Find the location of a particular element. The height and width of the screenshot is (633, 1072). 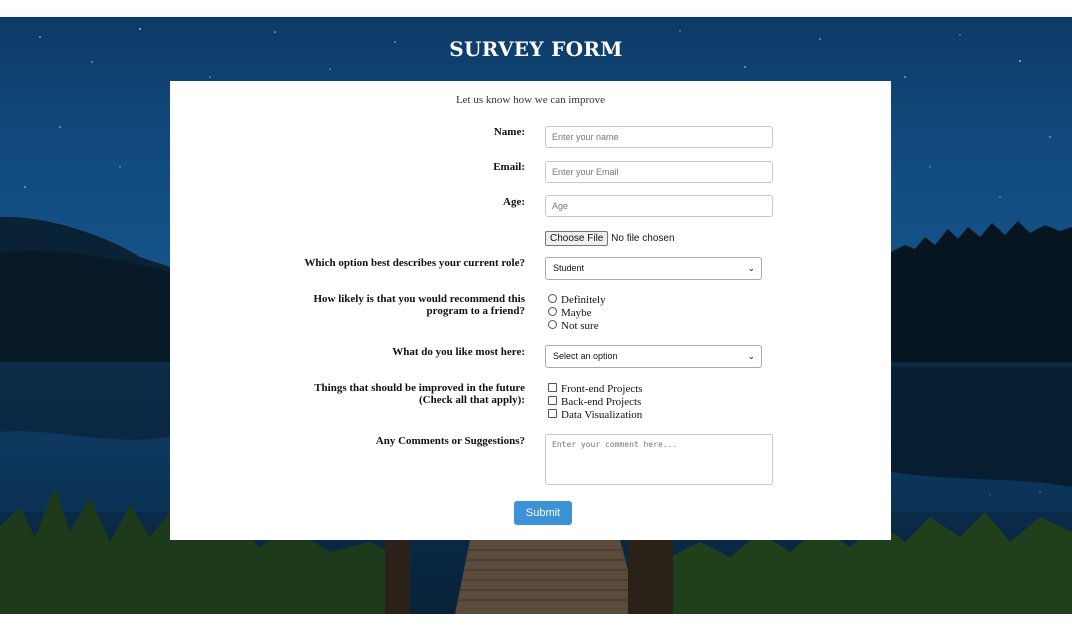

radio-label: Maybe is located at coordinates (576, 313).